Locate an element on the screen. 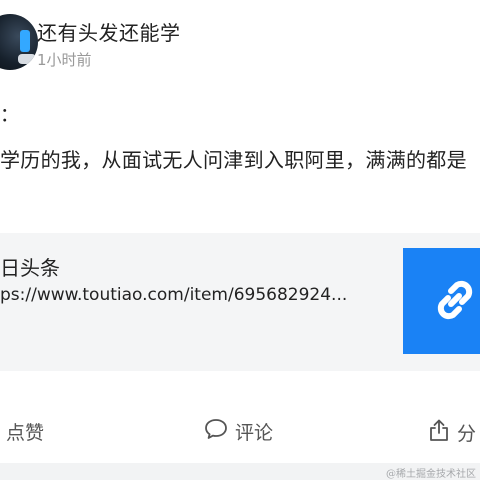 Image resolution: width=480 pixels, height=480 pixels. link-thumbnail is located at coordinates (441, 301).